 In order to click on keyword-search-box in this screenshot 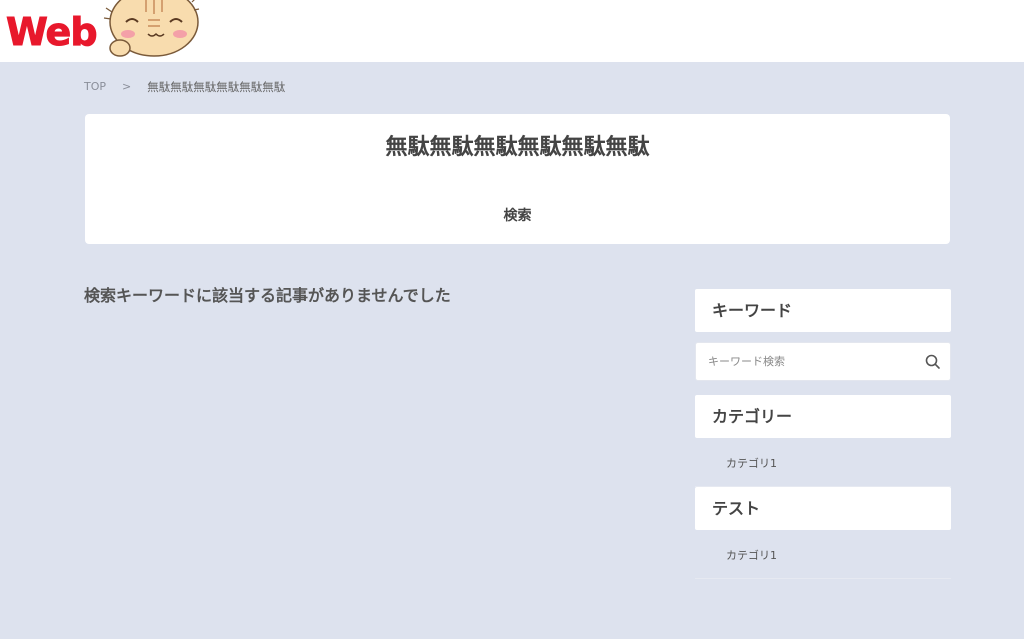, I will do `click(823, 361)`.